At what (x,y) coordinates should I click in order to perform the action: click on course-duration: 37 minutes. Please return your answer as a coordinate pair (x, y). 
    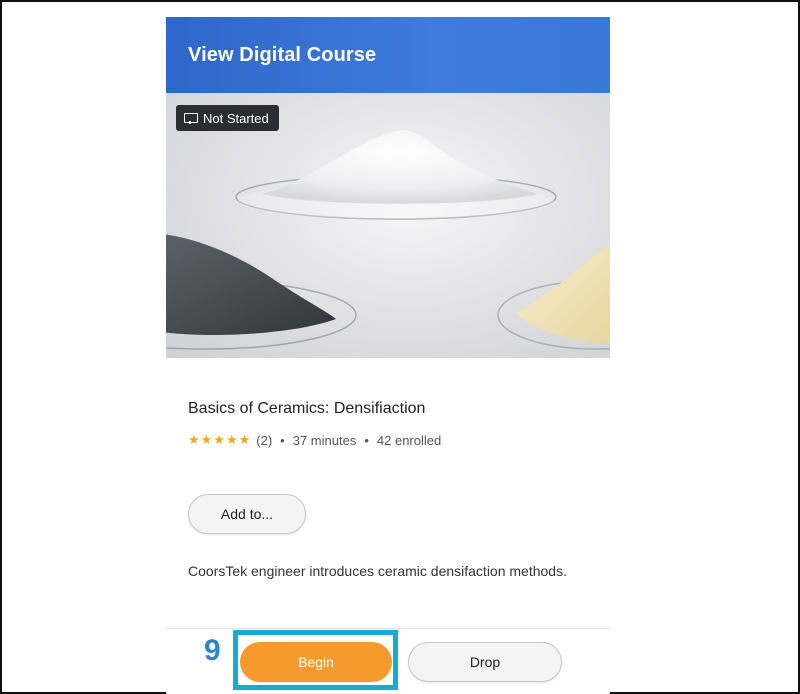
    Looking at the image, I should click on (324, 440).